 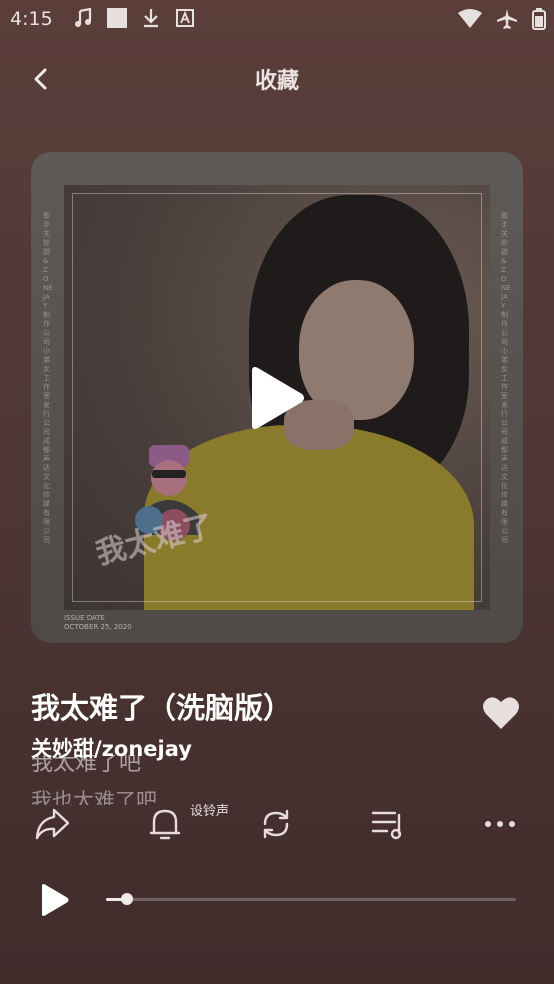 I want to click on issue-date: OCTOBER 25, 2020, so click(x=98, y=627).